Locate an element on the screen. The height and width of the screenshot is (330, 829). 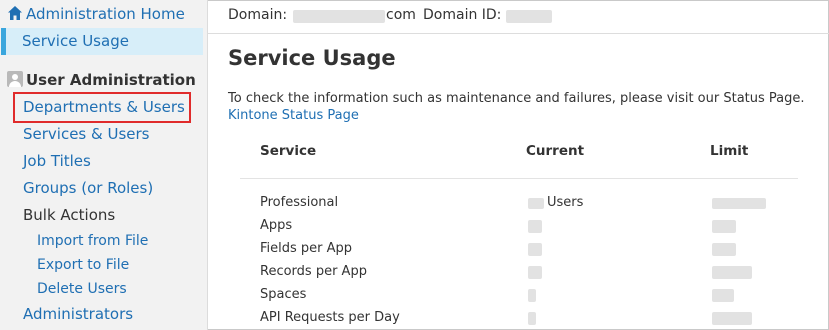
sidebar-item-administrators: Administrators is located at coordinates (78, 314).